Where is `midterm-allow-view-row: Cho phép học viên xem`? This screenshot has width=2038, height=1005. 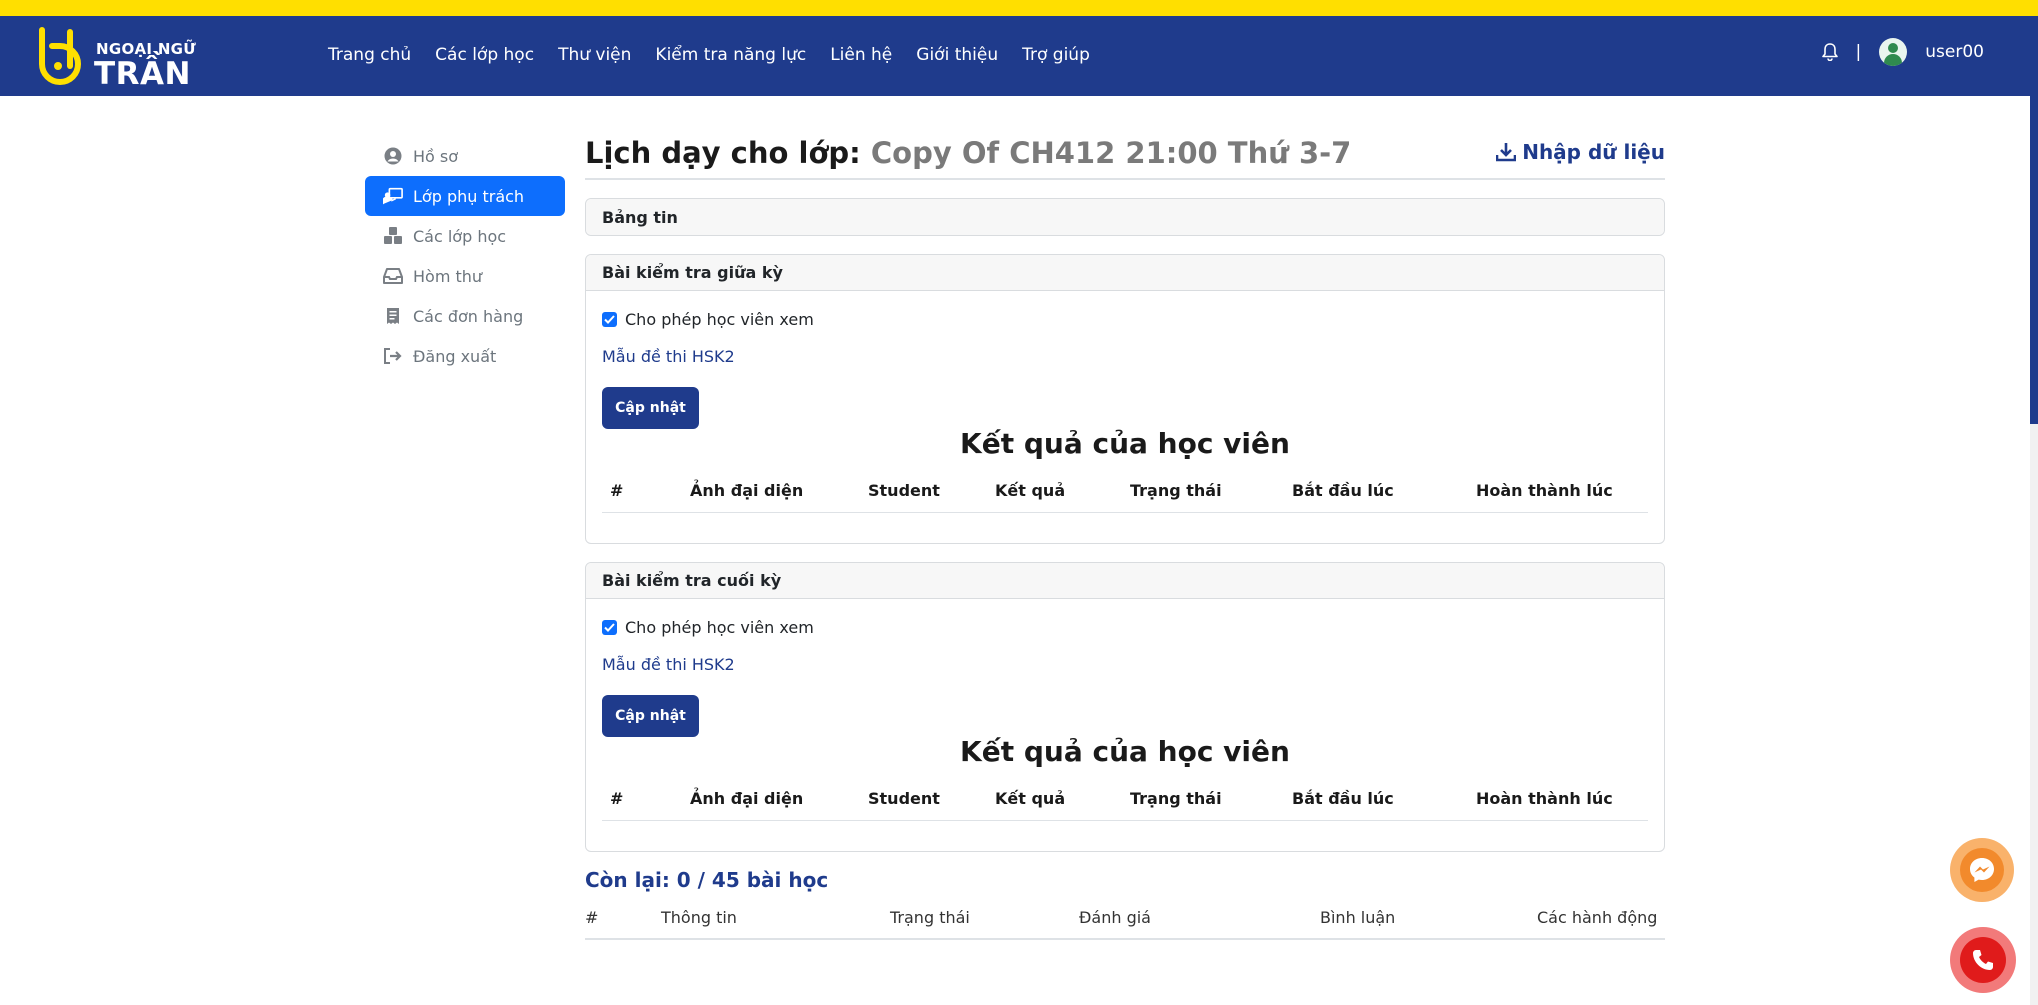 midterm-allow-view-row: Cho phép học viên xem is located at coordinates (1125, 319).